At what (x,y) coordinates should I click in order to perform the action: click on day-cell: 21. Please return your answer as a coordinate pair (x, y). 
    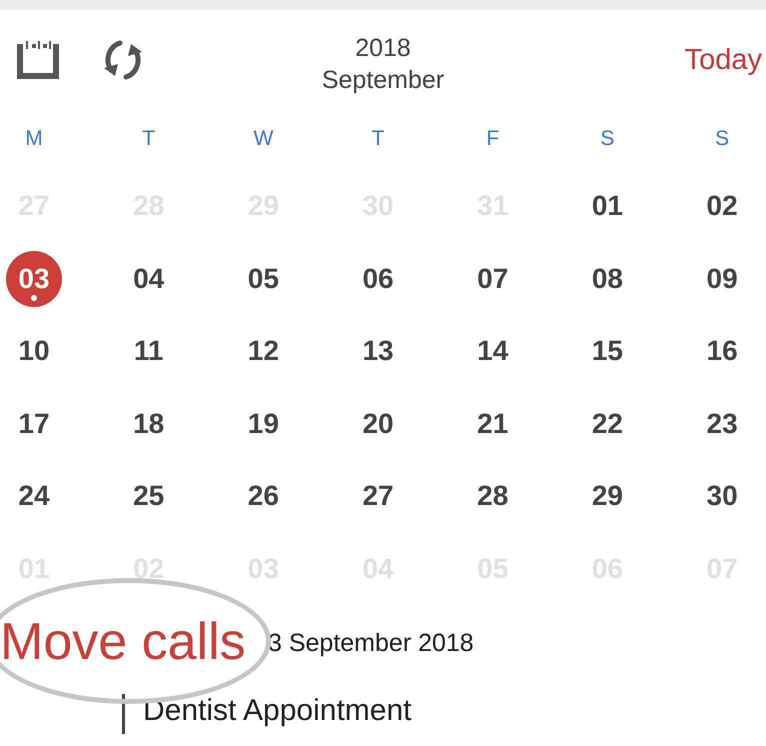
    Looking at the image, I should click on (492, 424).